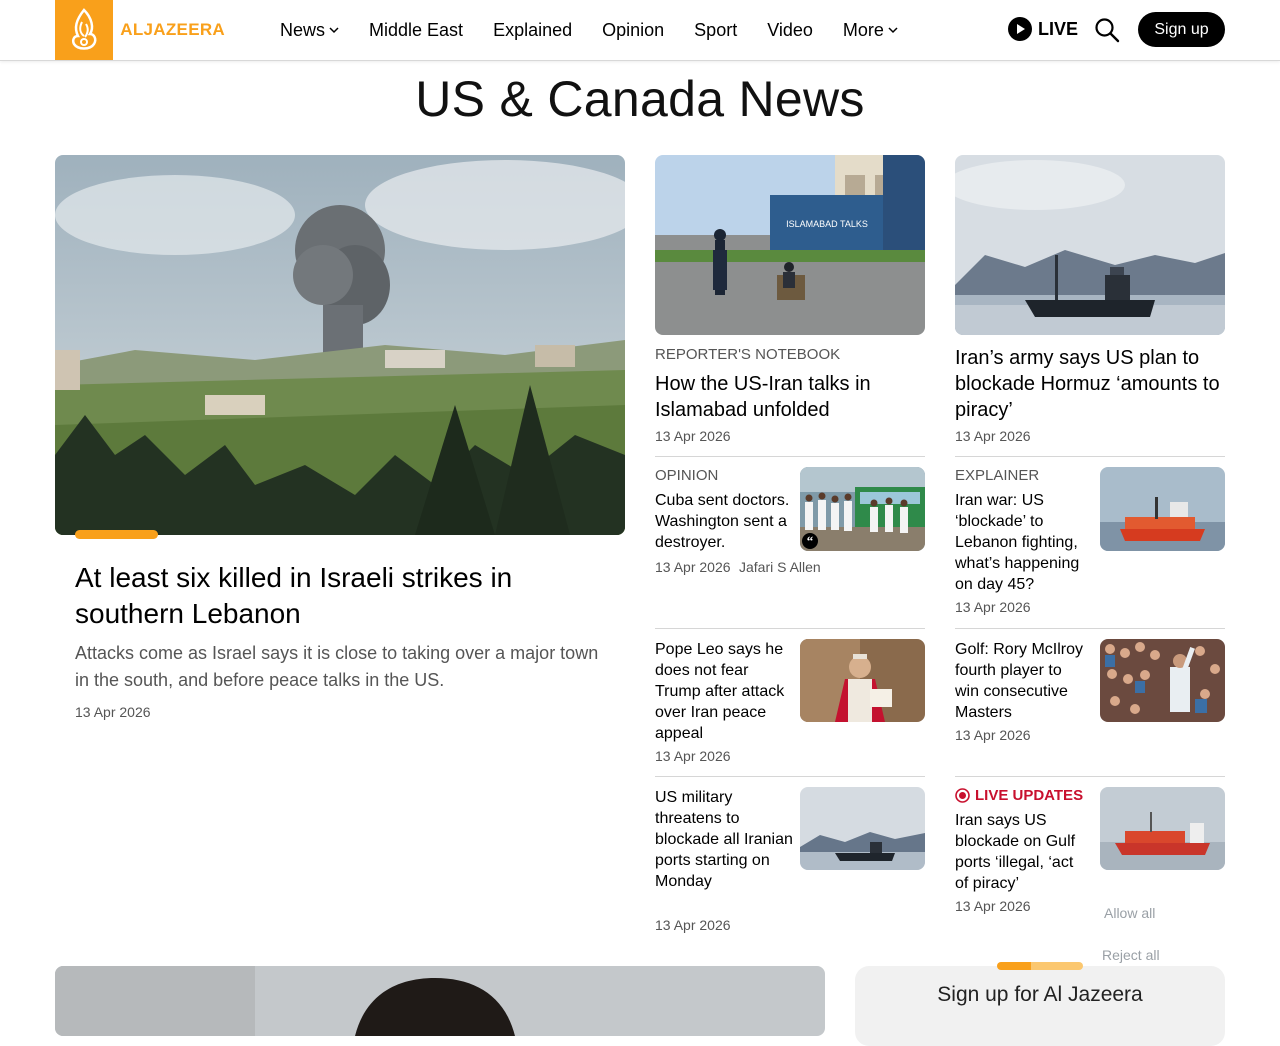 This screenshot has height=1046, width=1280. I want to click on cookie-allow-all: Allow all, so click(1129, 913).